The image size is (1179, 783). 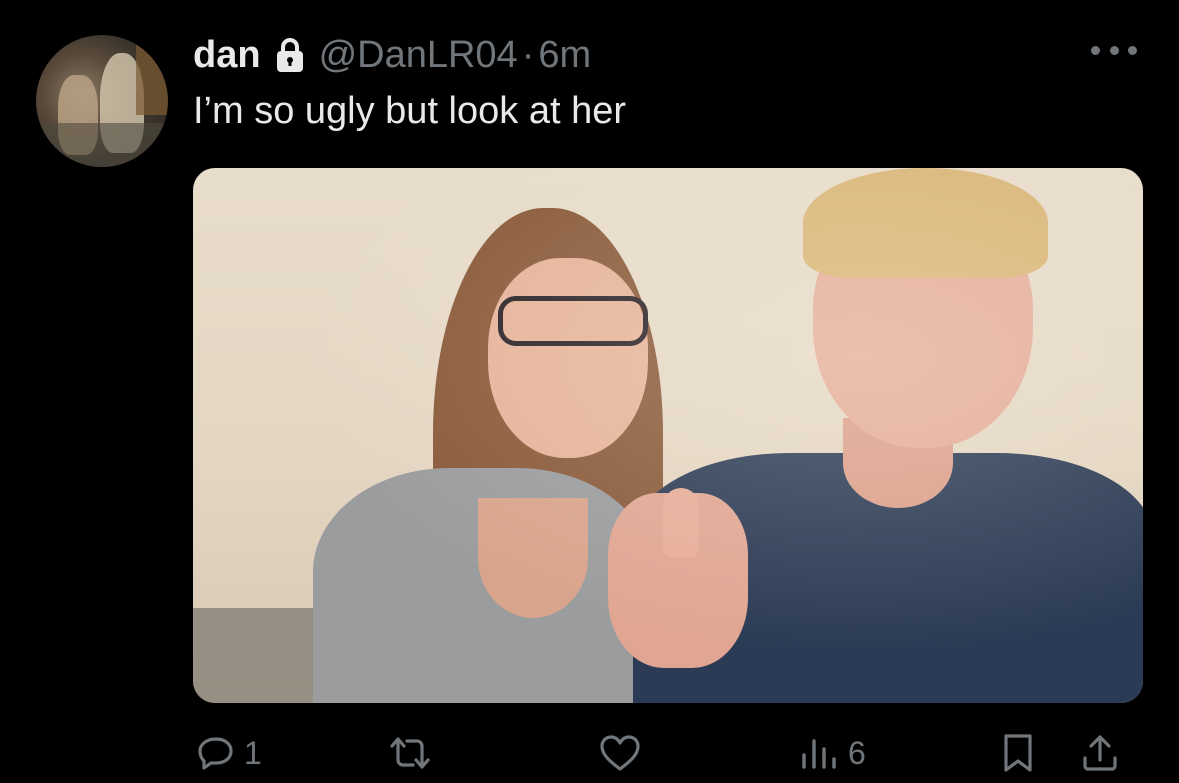 I want to click on retweet-icon, so click(x=410, y=753).